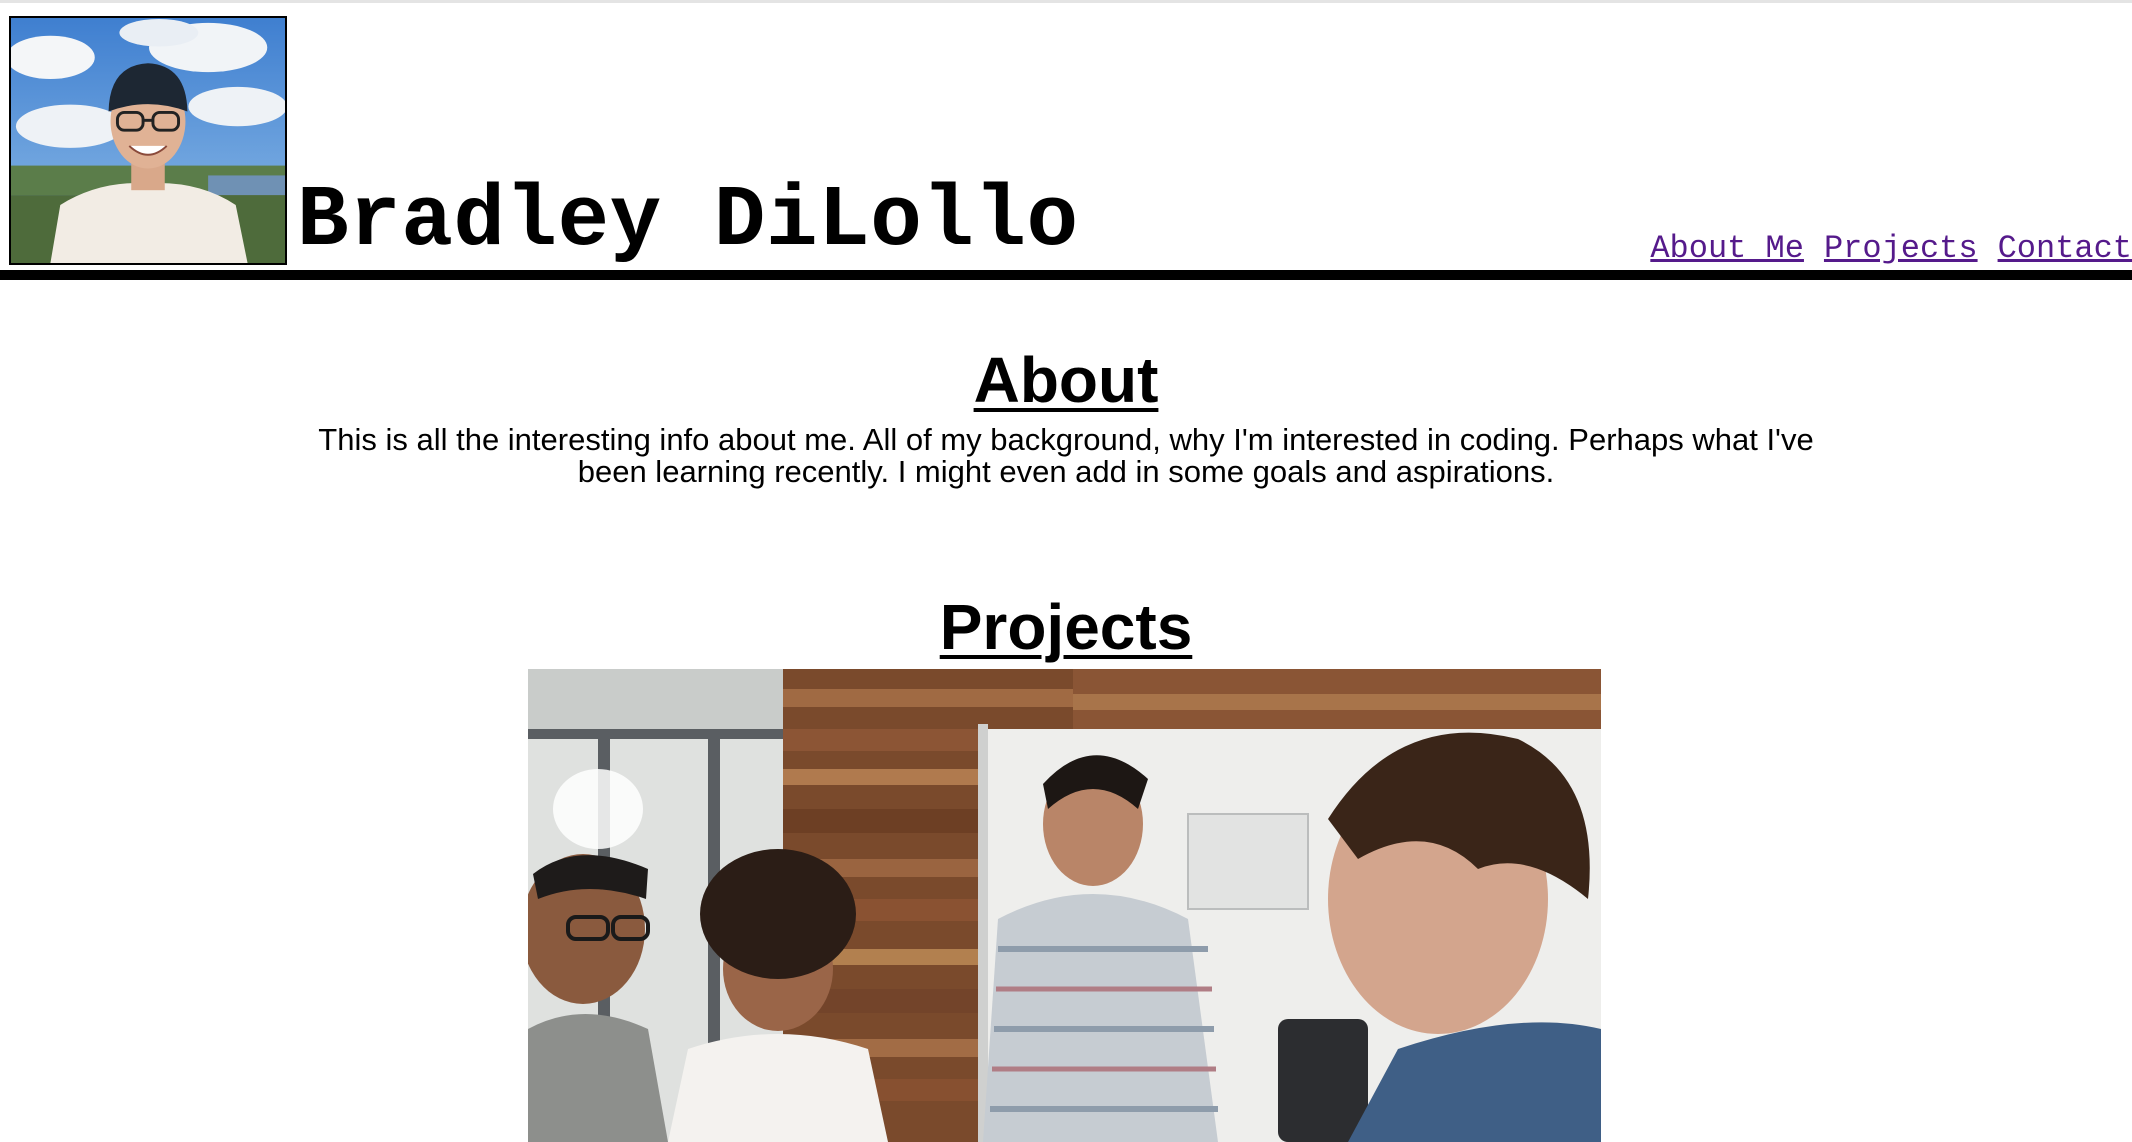 The width and height of the screenshot is (2132, 1142). I want to click on profile-photo-icon, so click(148, 140).